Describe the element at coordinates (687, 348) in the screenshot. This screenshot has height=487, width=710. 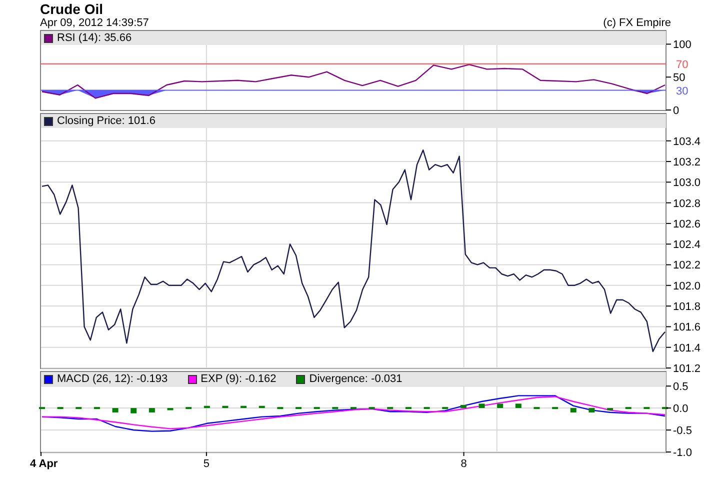
I see `axis-tick-label: 101.4` at that location.